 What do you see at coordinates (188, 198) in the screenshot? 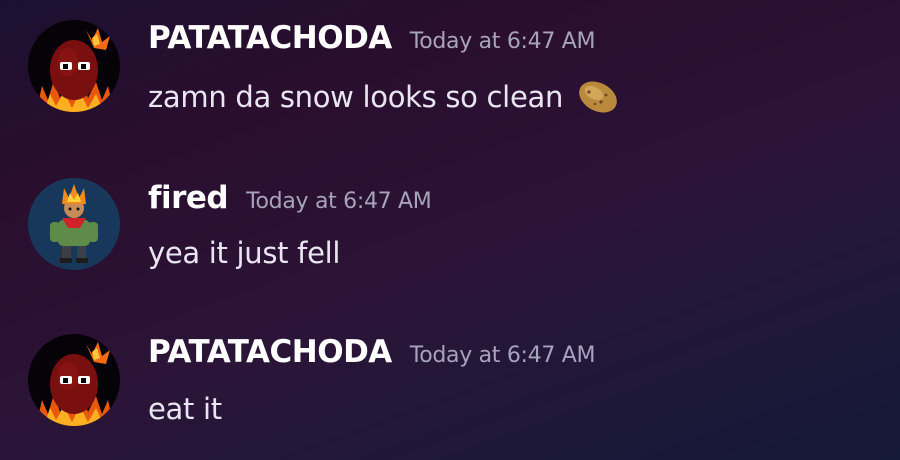
I see `author-name: fired` at bounding box center [188, 198].